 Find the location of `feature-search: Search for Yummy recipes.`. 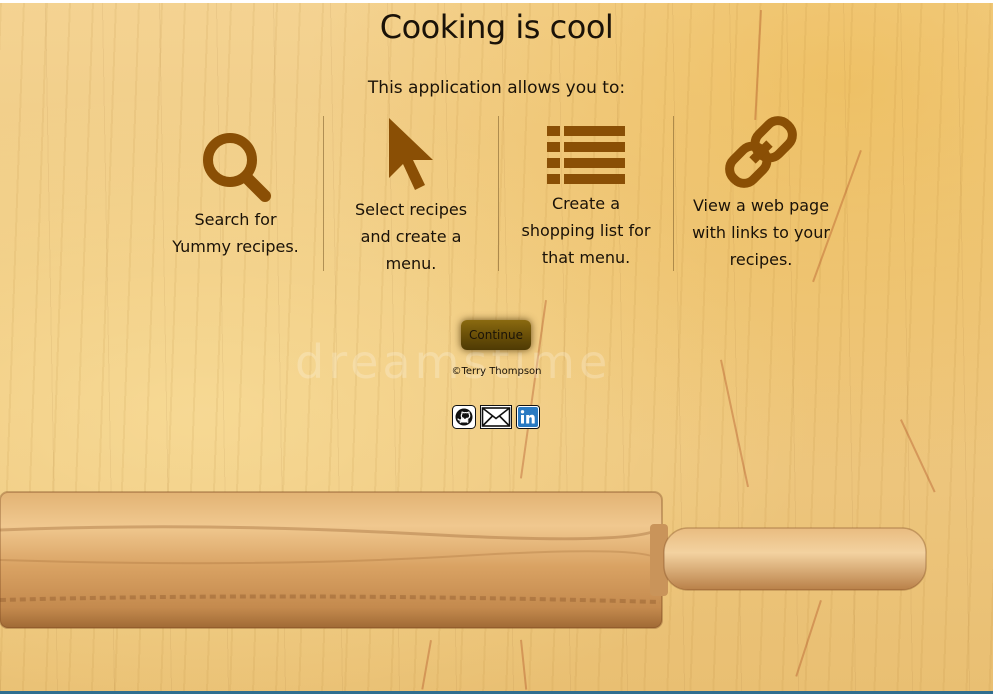

feature-search: Search for Yummy recipes. is located at coordinates (235, 193).